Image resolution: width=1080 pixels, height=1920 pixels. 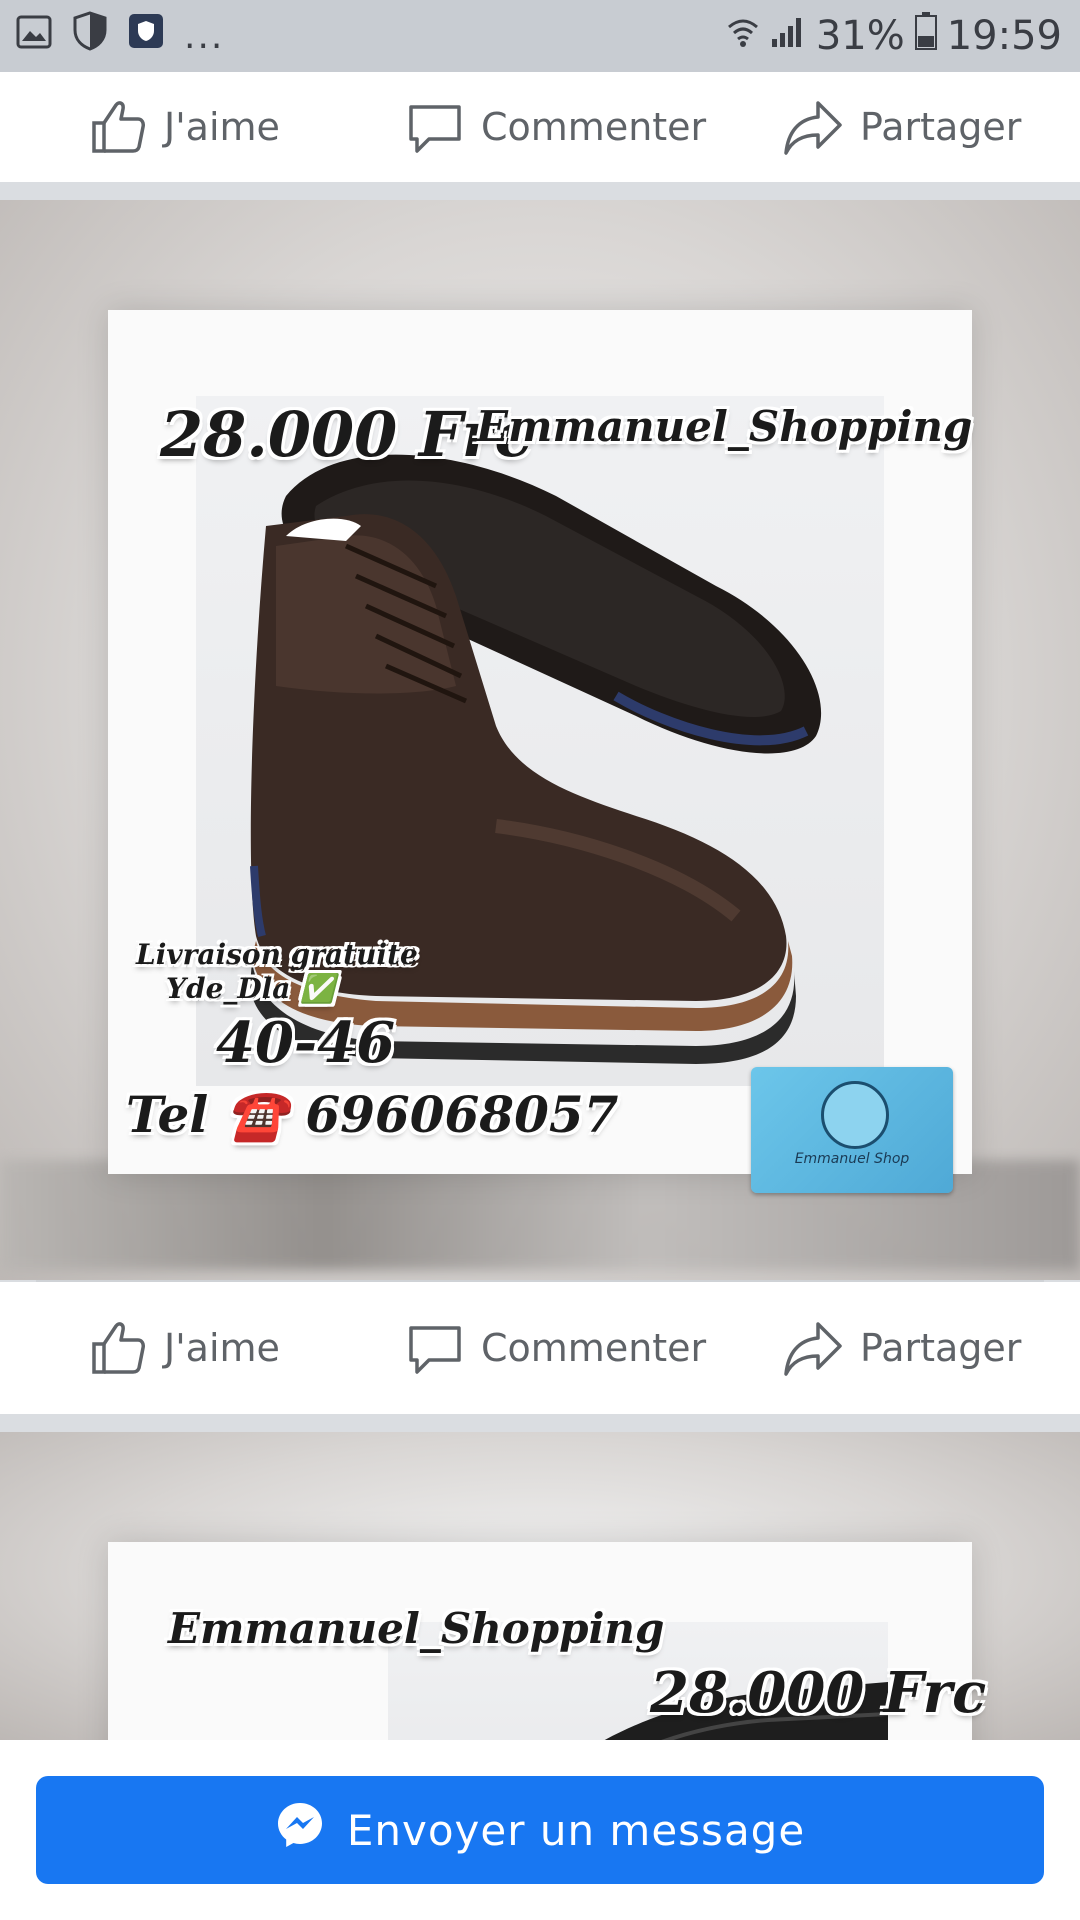 I want to click on send-message-button: Envoyer un message, so click(x=540, y=1830).